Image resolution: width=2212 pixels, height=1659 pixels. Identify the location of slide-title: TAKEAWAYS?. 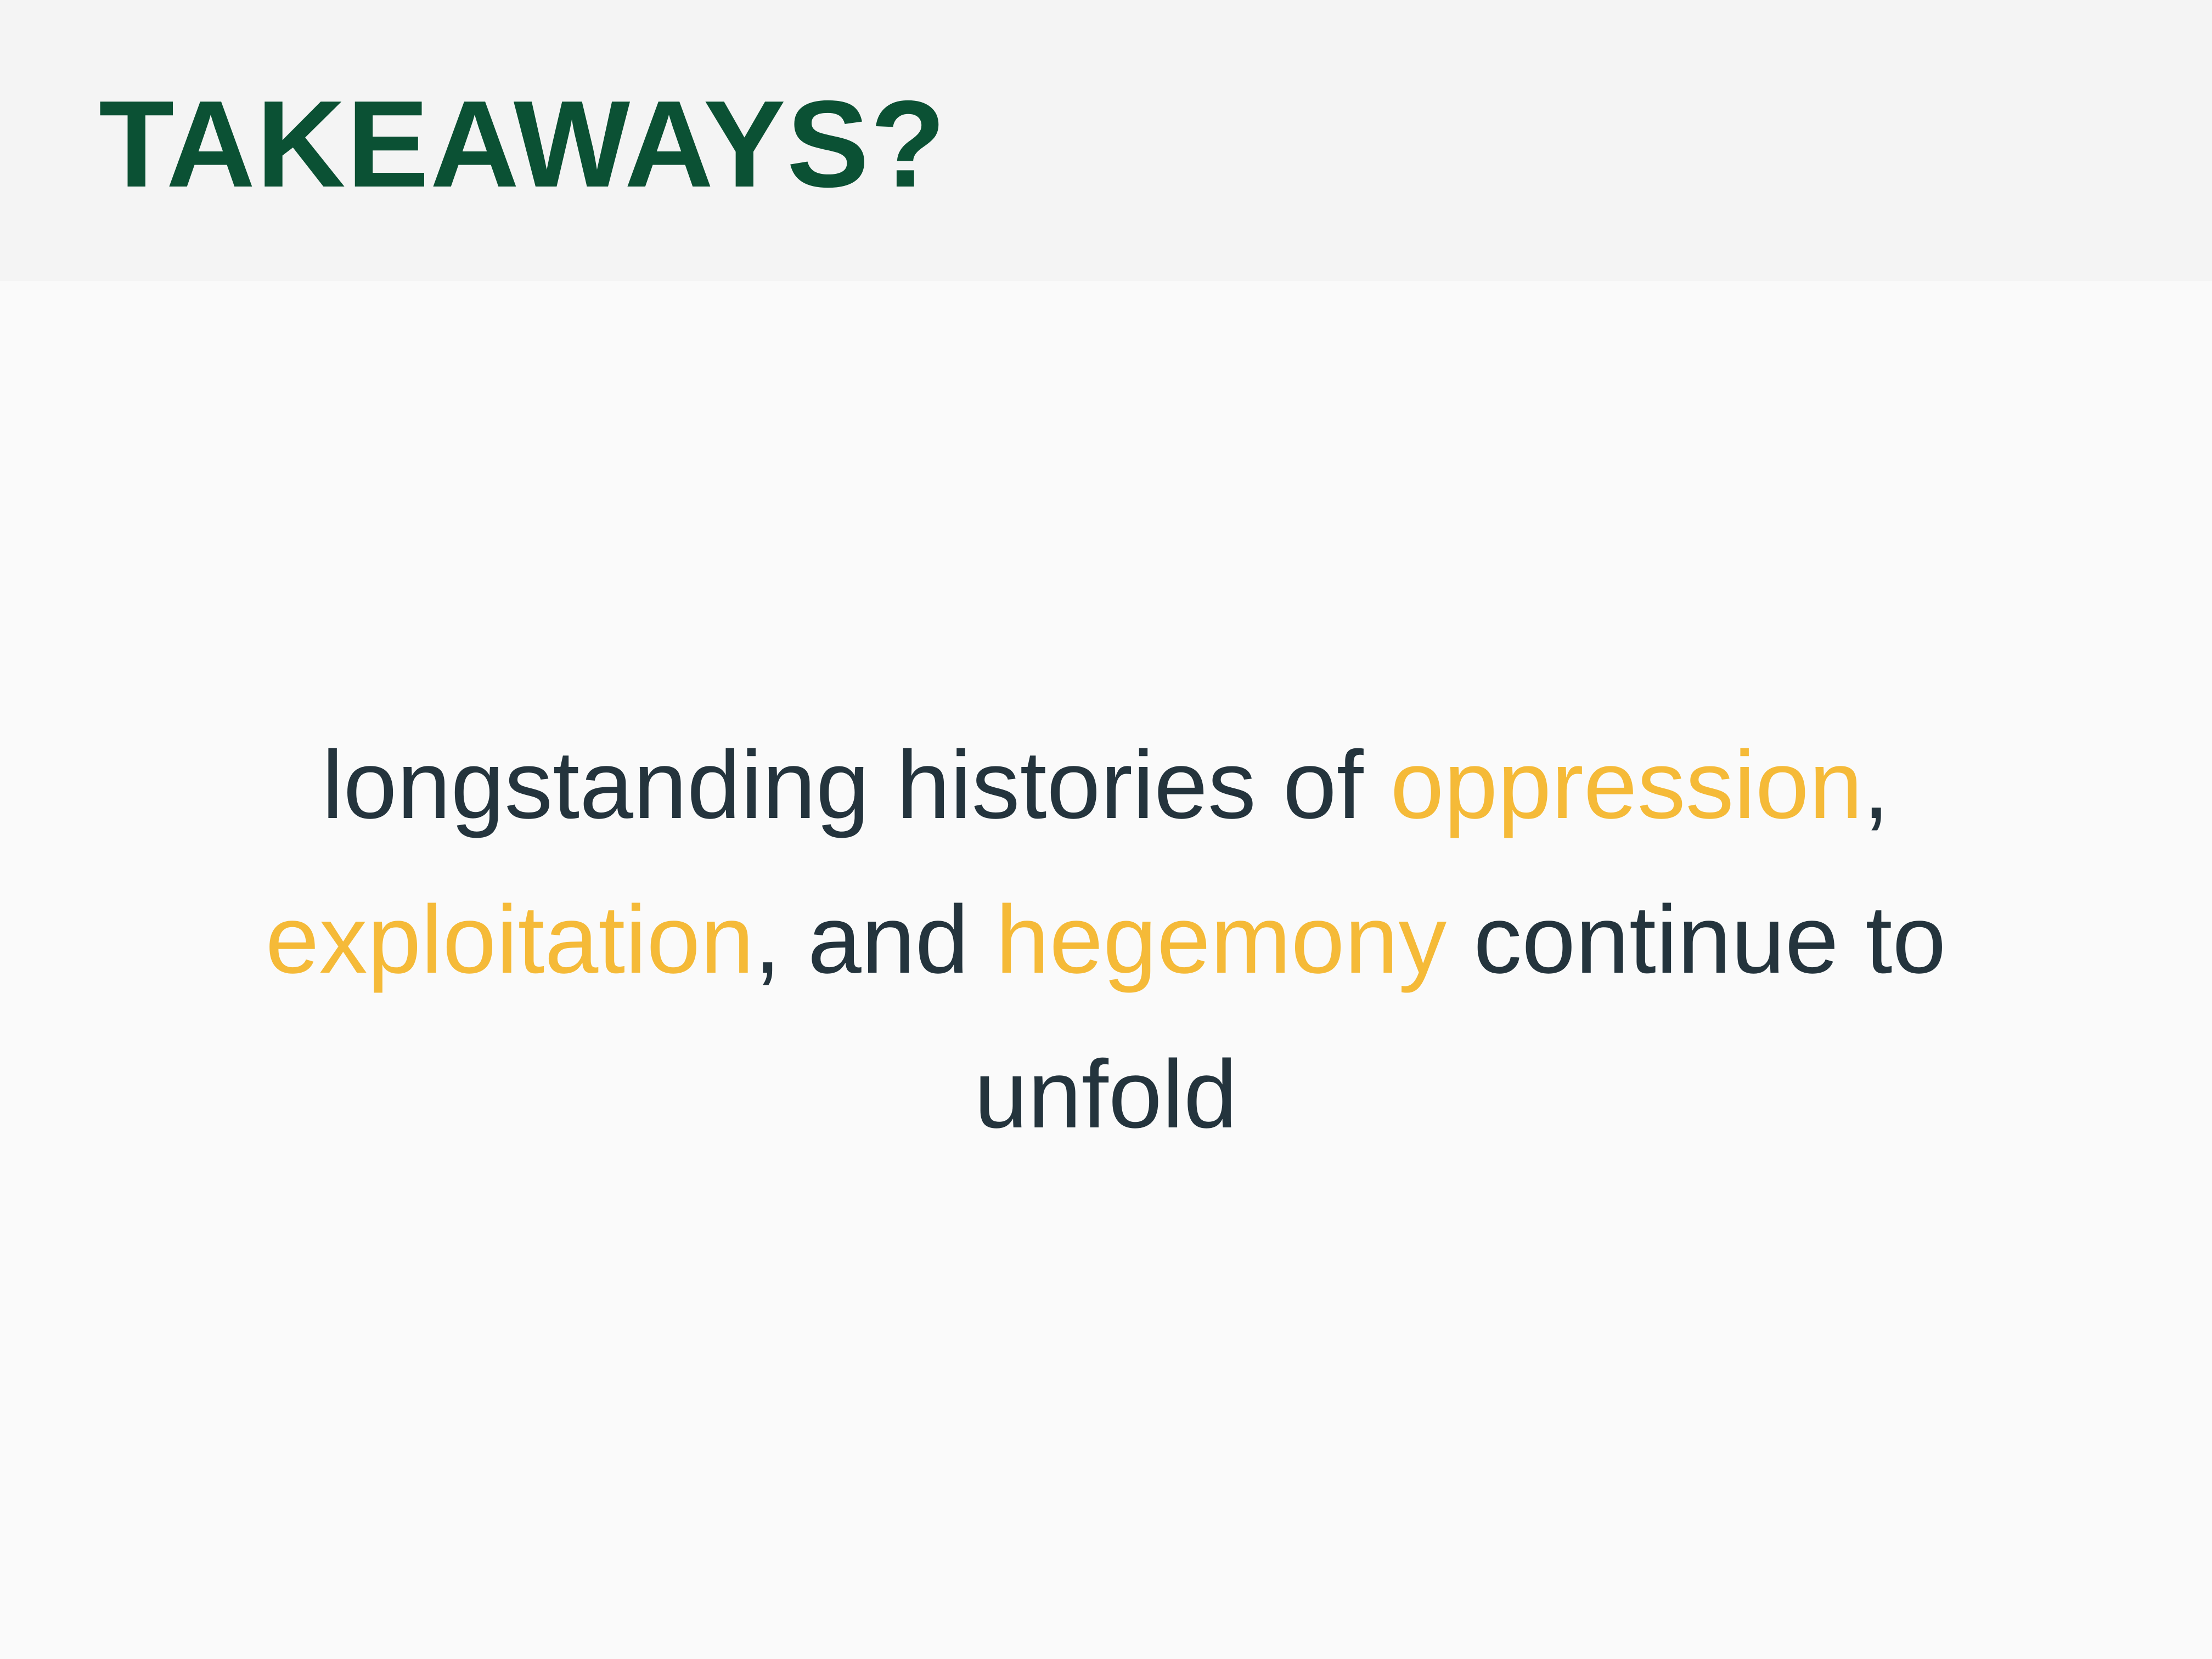
(523, 144).